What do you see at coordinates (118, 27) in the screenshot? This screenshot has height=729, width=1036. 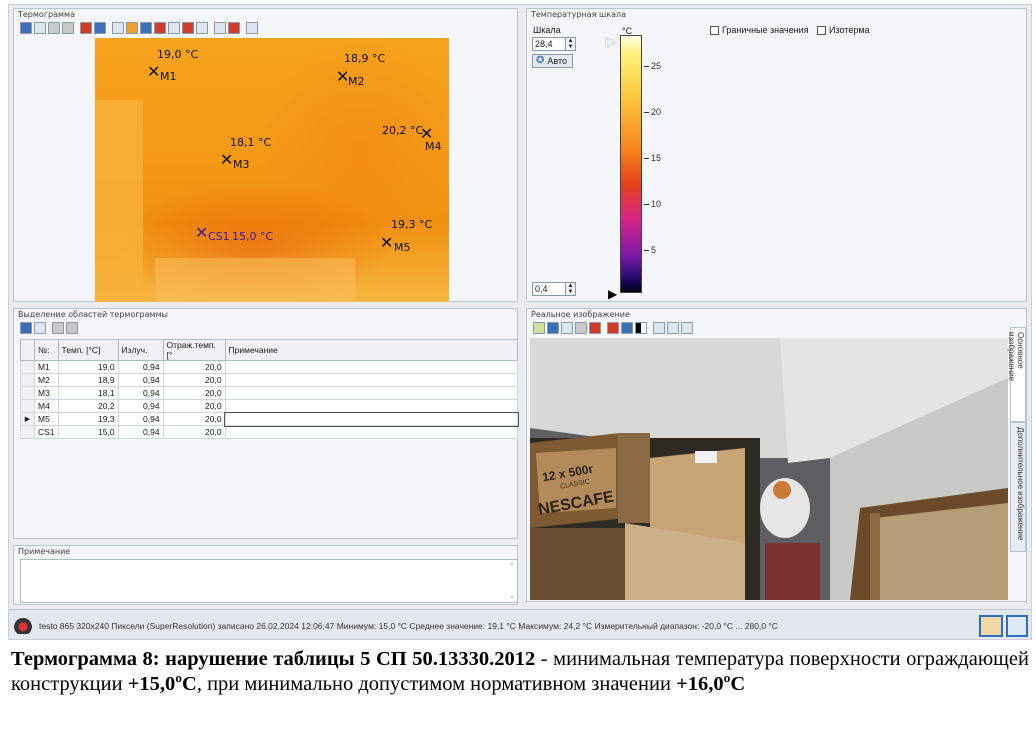 I see `thermometer-icon` at bounding box center [118, 27].